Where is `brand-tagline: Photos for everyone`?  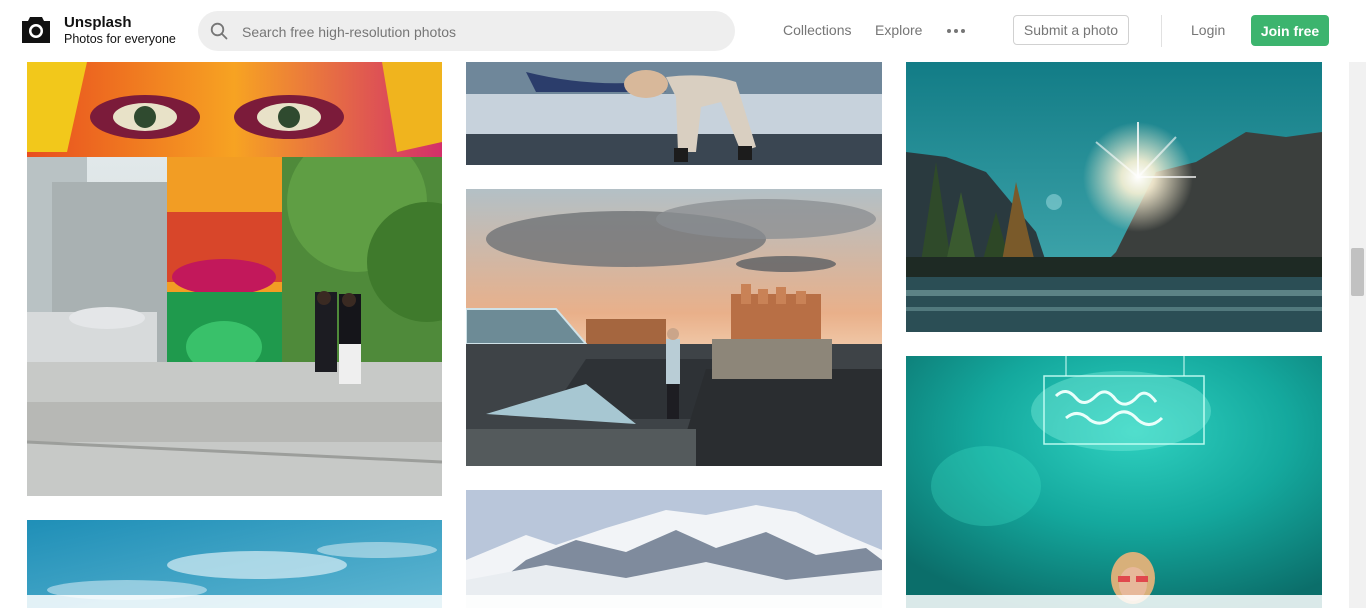
brand-tagline: Photos for everyone is located at coordinates (120, 39).